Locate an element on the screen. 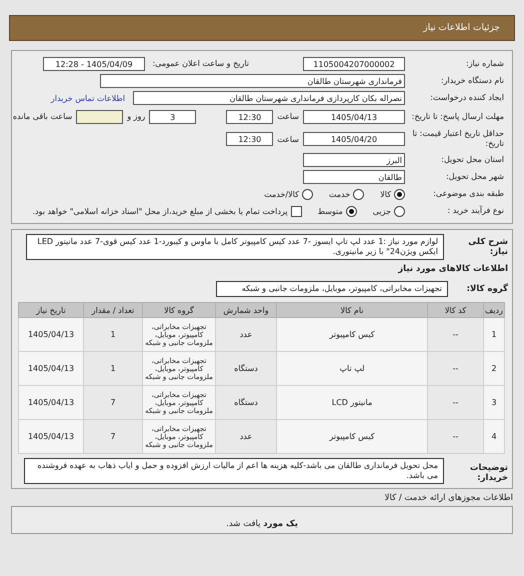  column-header: واحد شمارش is located at coordinates (246, 310).